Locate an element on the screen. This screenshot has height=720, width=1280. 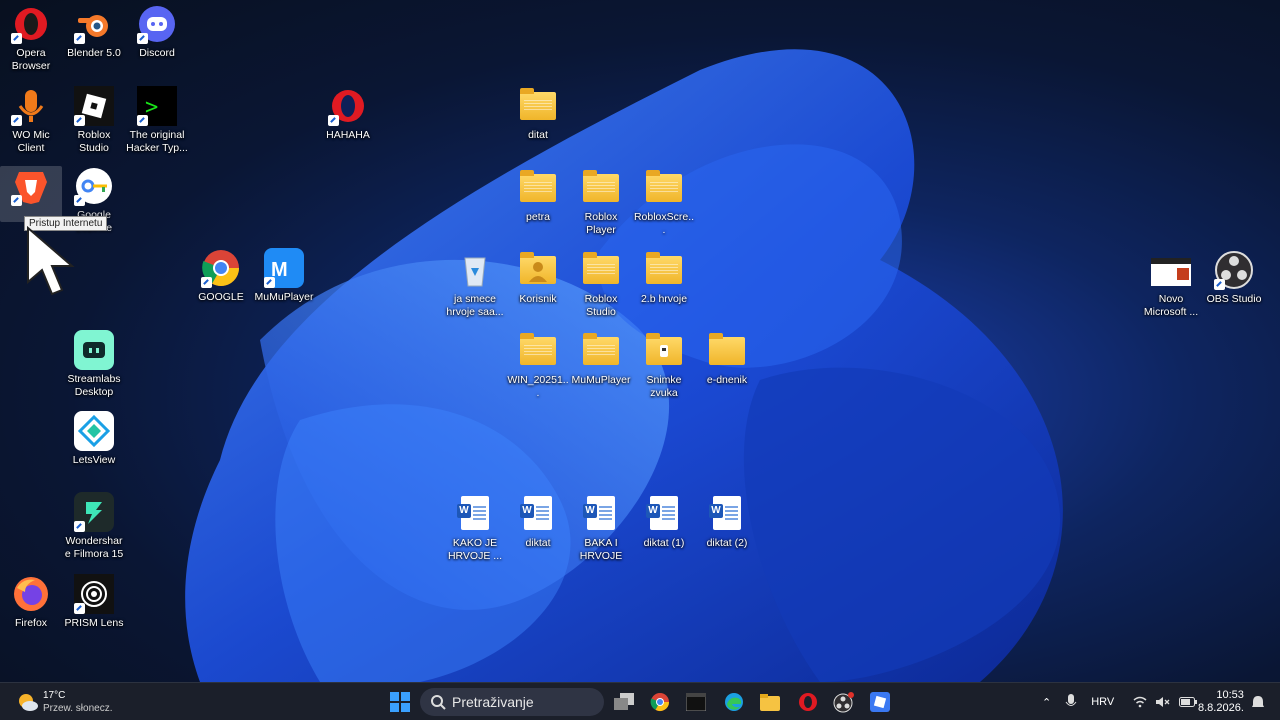
desktop-icon-discord: Discord is located at coordinates (157, 32).